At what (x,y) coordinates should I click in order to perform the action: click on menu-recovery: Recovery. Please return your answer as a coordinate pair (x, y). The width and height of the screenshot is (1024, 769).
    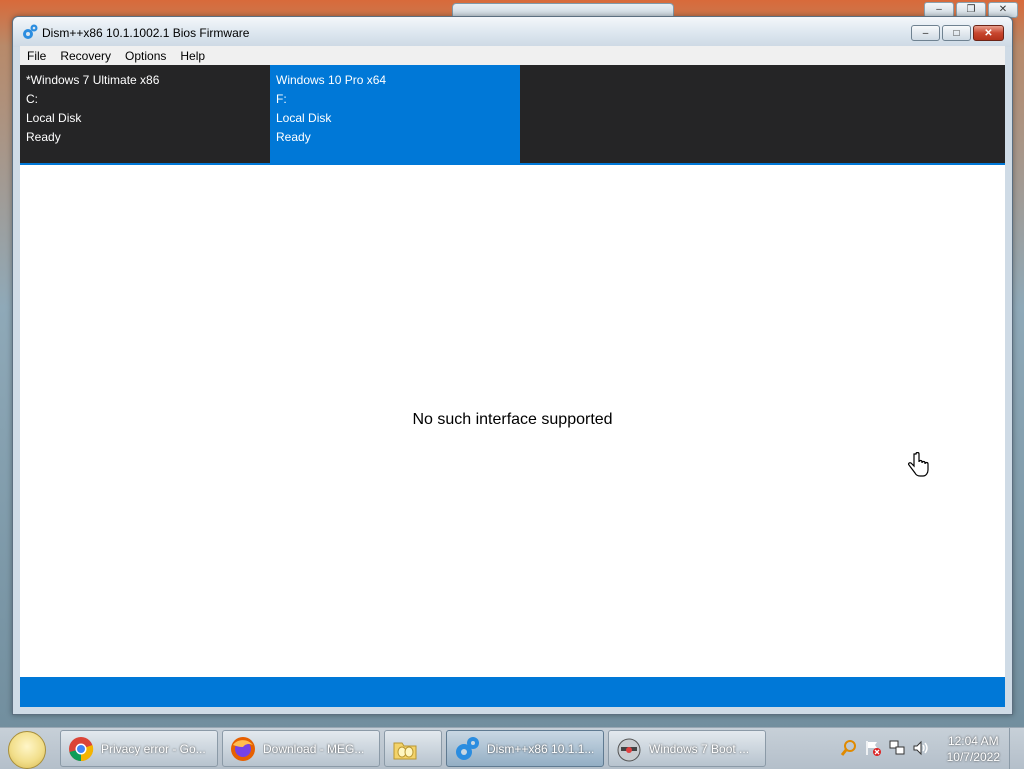
    Looking at the image, I should click on (85, 56).